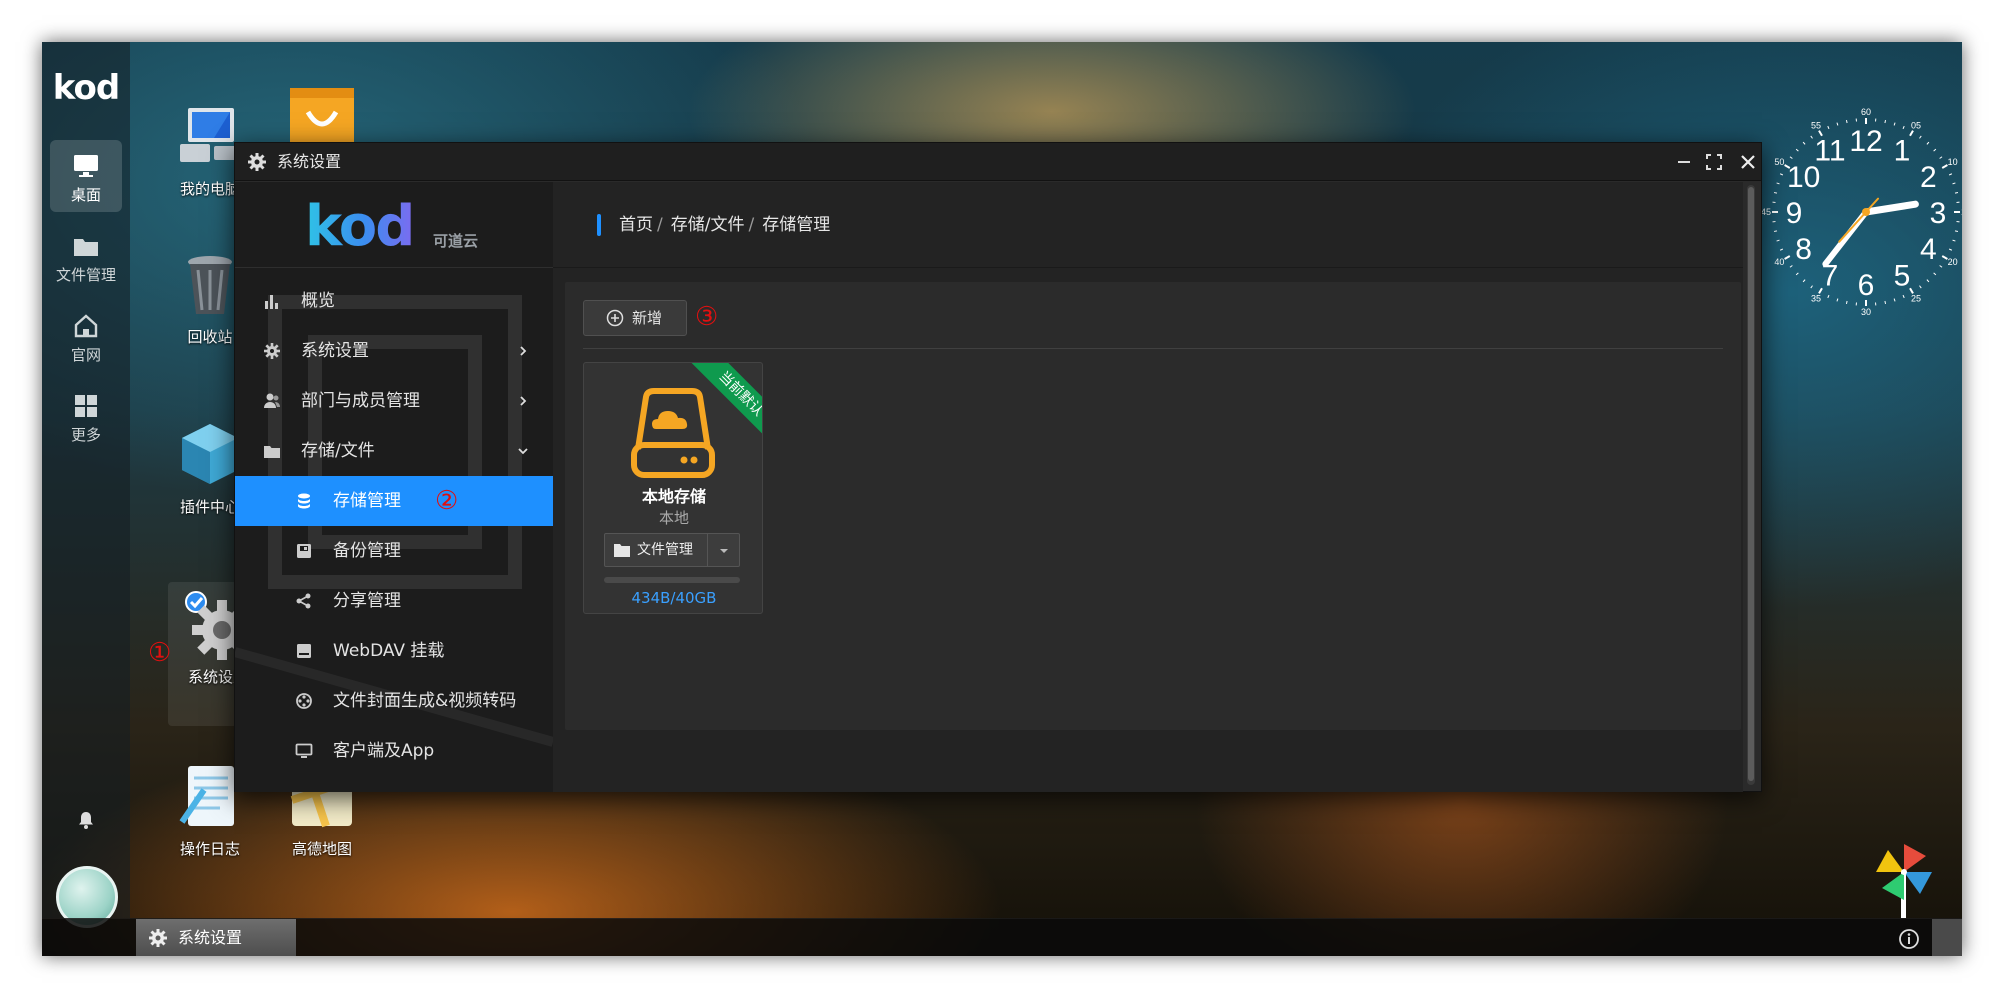 Image resolution: width=2004 pixels, height=998 pixels. What do you see at coordinates (1953, 162) in the screenshot?
I see `clock-minute-label: 10` at bounding box center [1953, 162].